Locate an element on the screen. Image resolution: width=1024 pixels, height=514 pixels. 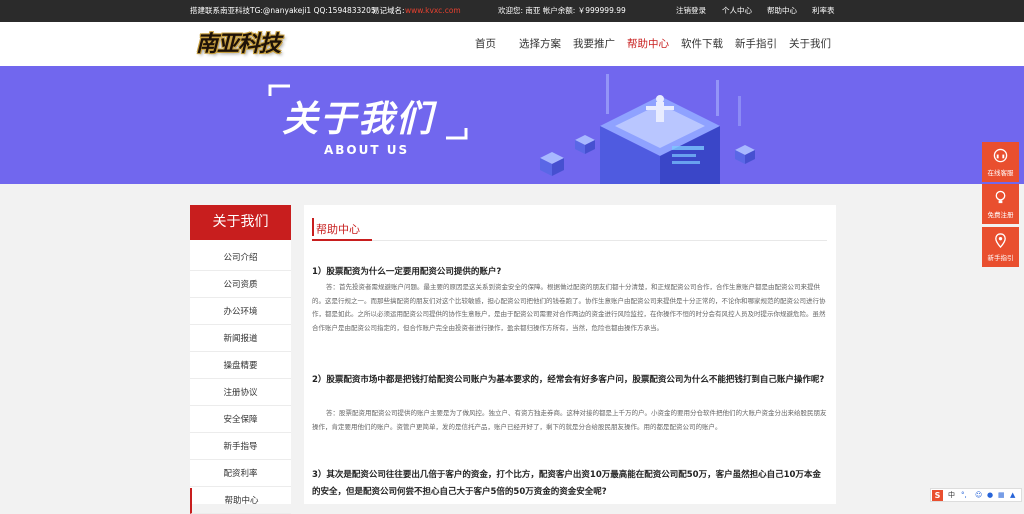
sidebar-title: 关于我们 is located at coordinates (240, 222).